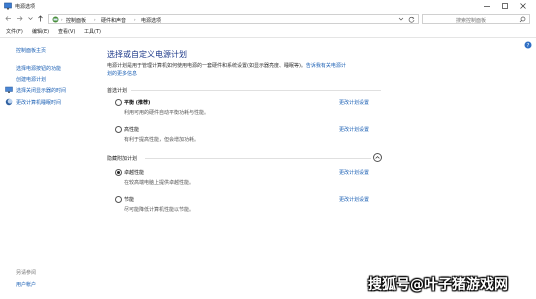 Image resolution: width=536 pixels, height=299 pixels. Describe the element at coordinates (31, 50) in the screenshot. I see `sidebar-item-control-panel-home: 控制面板主页` at that location.